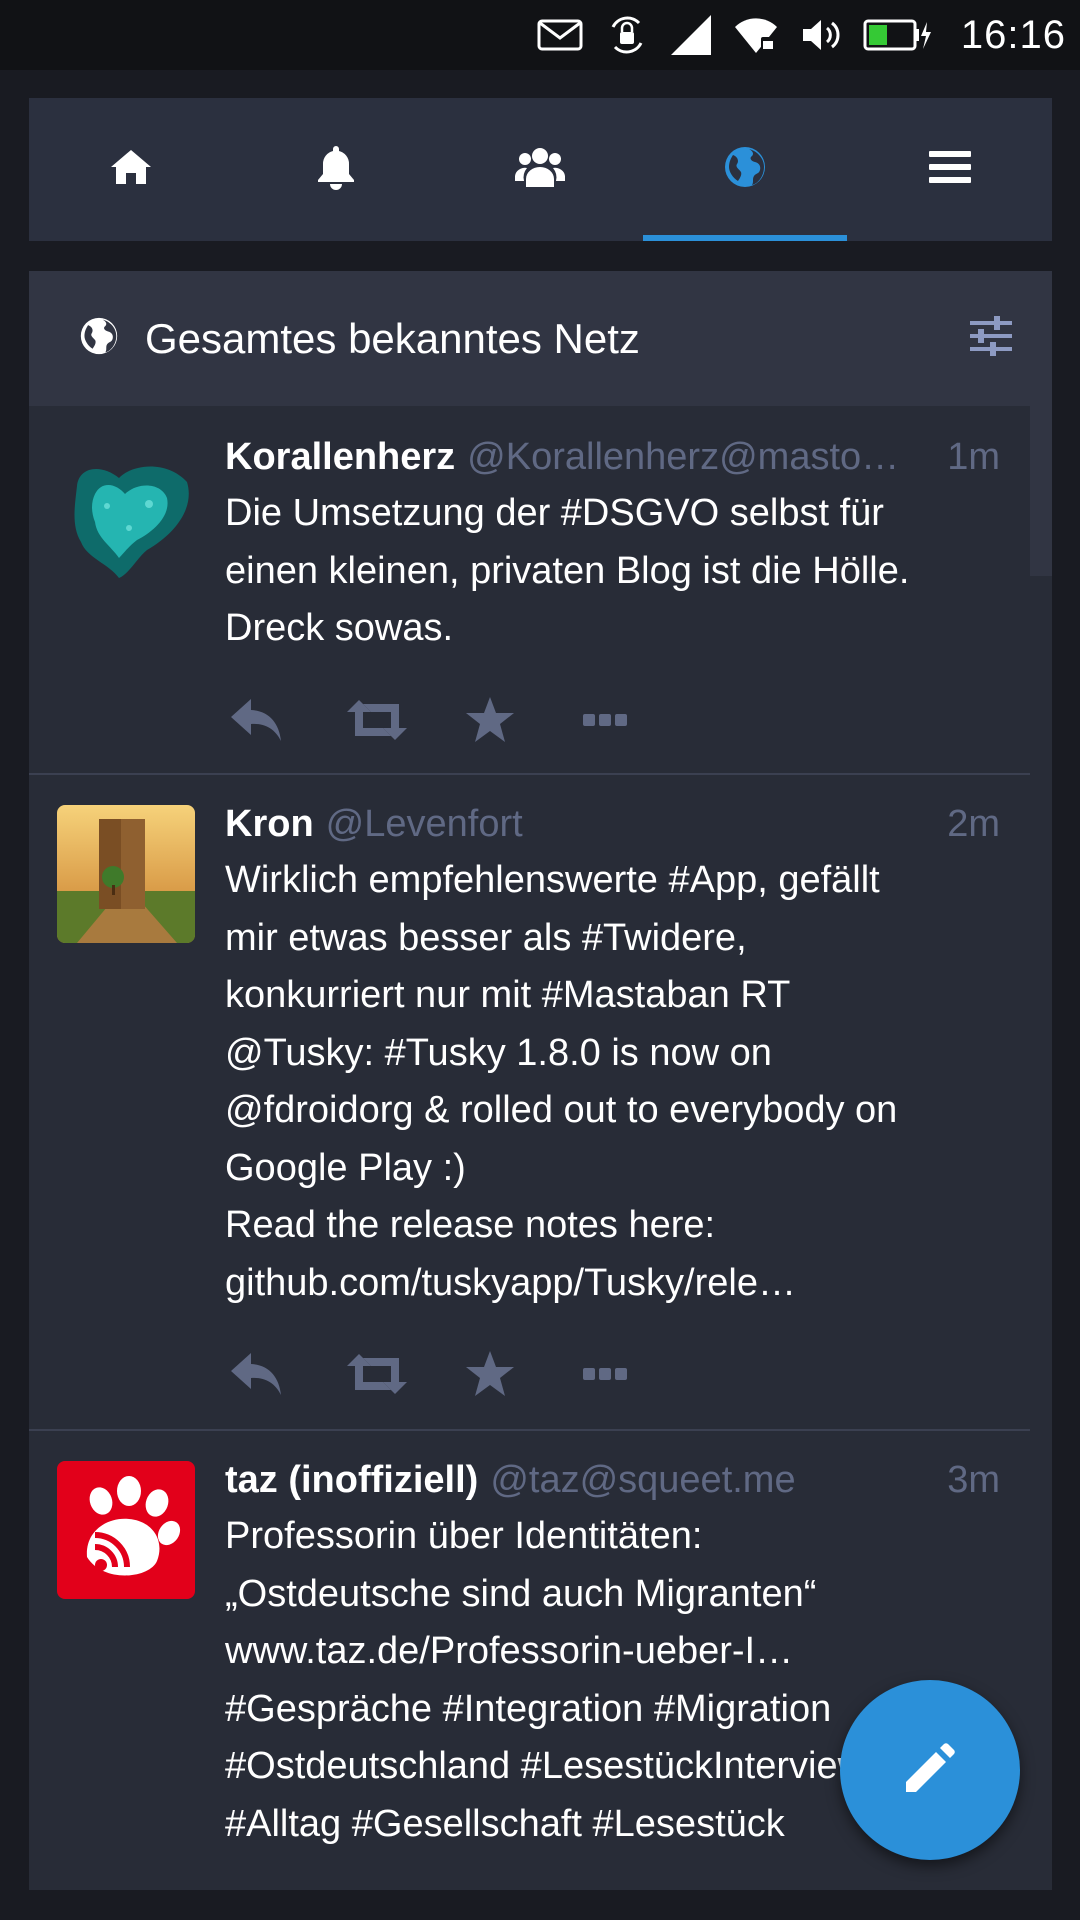 Image resolution: width=1080 pixels, height=1920 pixels. I want to click on tab-federated, so click(745, 169).